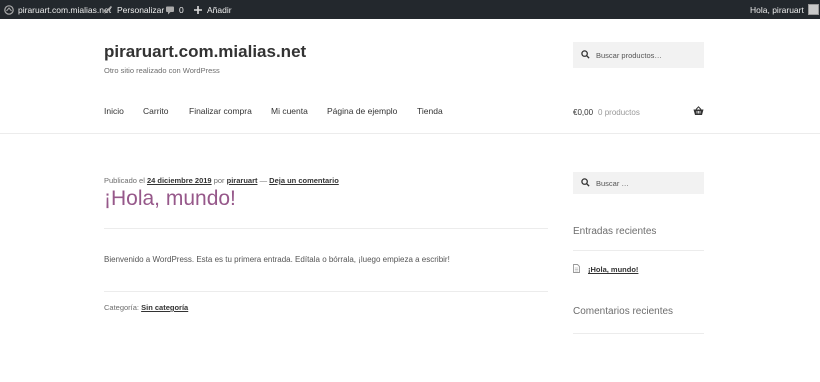 The image size is (820, 382). I want to click on post-divider-bottom, so click(326, 291).